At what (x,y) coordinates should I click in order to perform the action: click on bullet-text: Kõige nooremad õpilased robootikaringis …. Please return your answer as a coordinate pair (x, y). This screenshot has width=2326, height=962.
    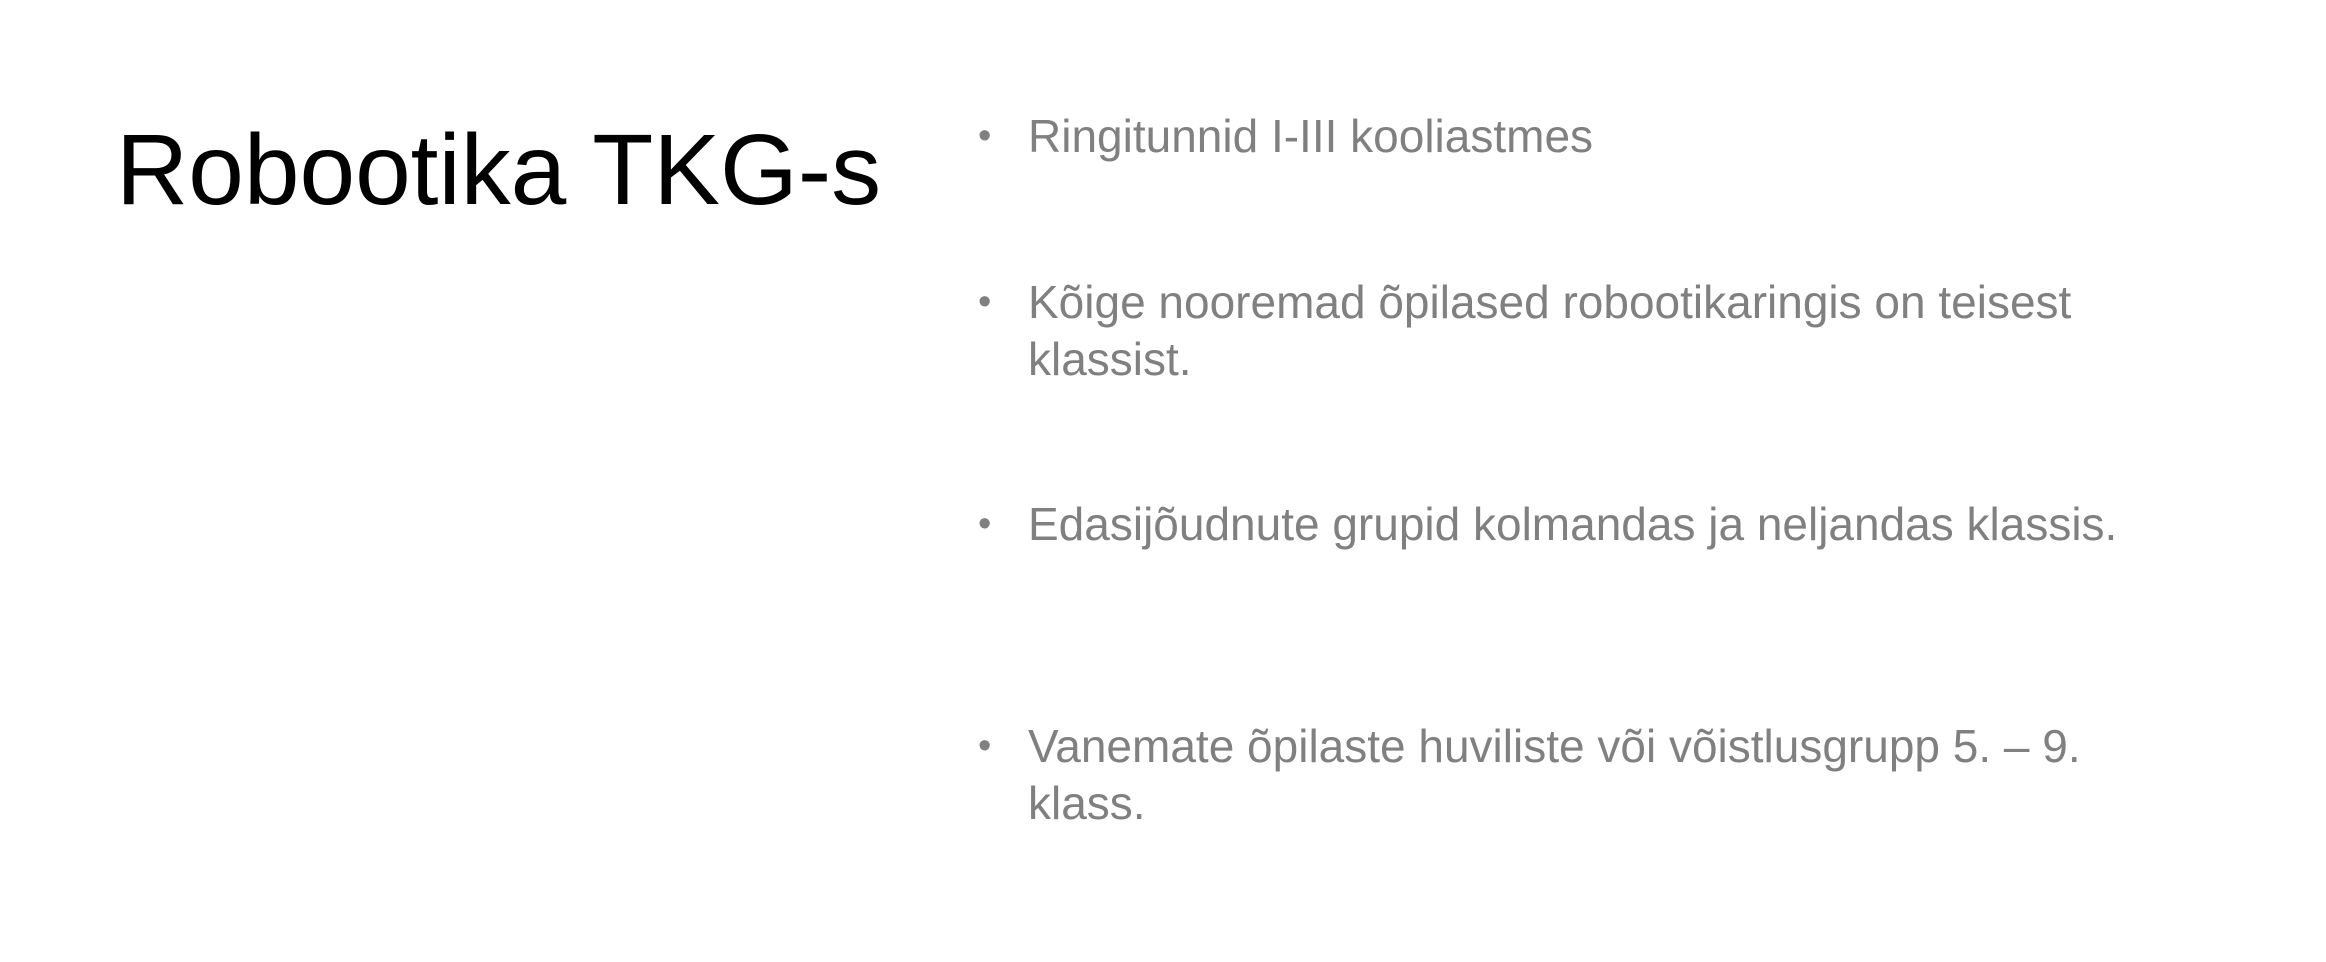
    Looking at the image, I should click on (1550, 330).